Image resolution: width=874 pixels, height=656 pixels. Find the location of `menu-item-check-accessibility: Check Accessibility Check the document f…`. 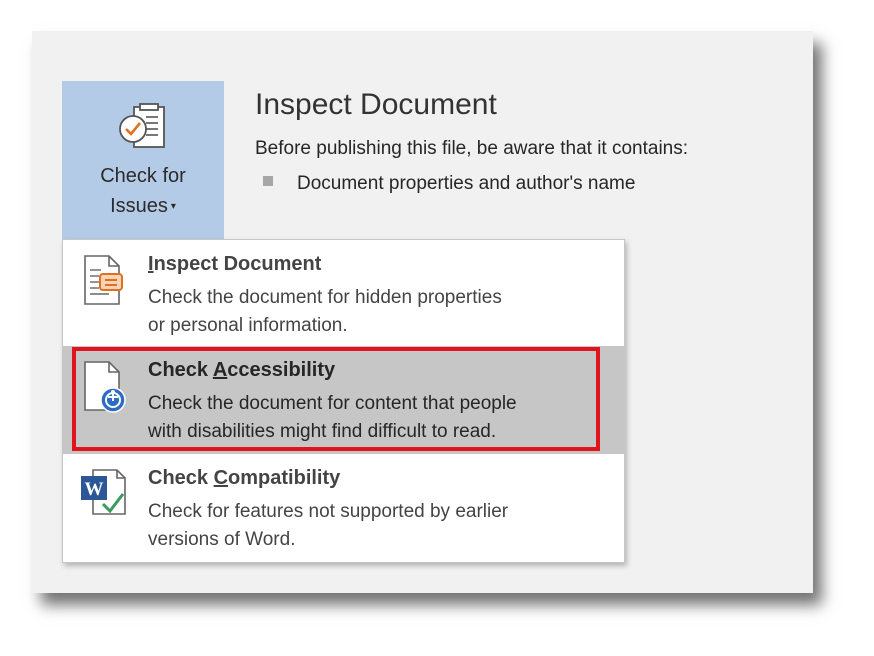

menu-item-check-accessibility: Check Accessibility Check the document f… is located at coordinates (343, 400).